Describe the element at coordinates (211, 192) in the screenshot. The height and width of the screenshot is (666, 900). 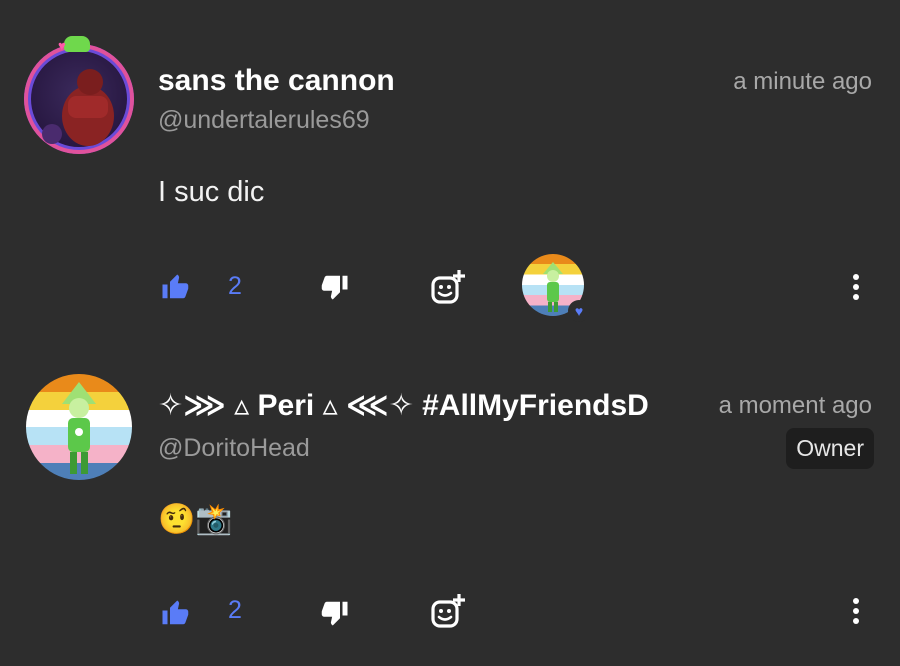
I see `comment-text: I suc dic` at that location.